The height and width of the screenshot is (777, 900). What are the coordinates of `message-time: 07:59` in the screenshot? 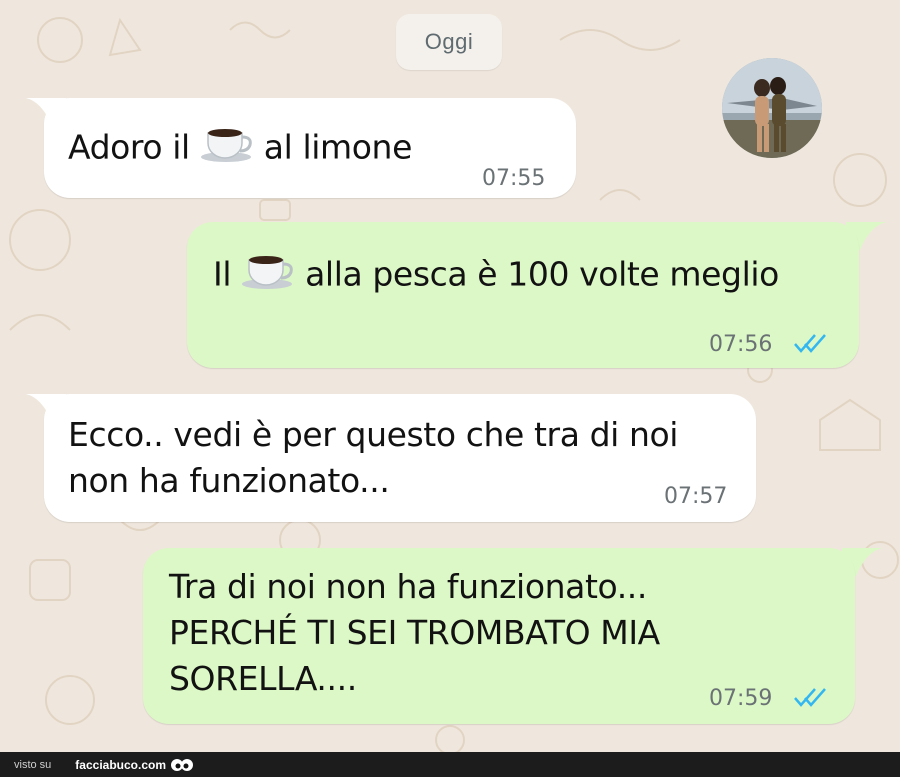 It's located at (741, 698).